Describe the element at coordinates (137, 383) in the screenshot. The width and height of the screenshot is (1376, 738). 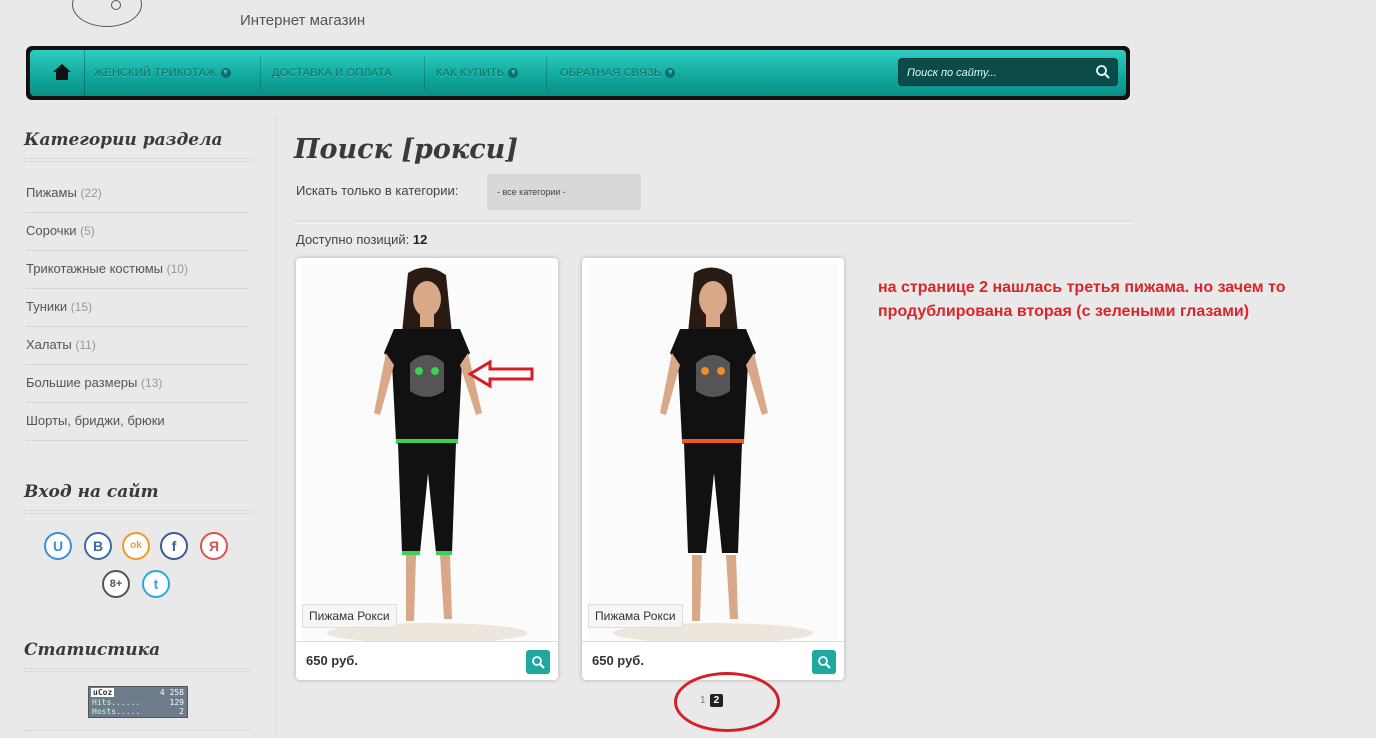
I see `category-item: Большие размеры (13)` at that location.